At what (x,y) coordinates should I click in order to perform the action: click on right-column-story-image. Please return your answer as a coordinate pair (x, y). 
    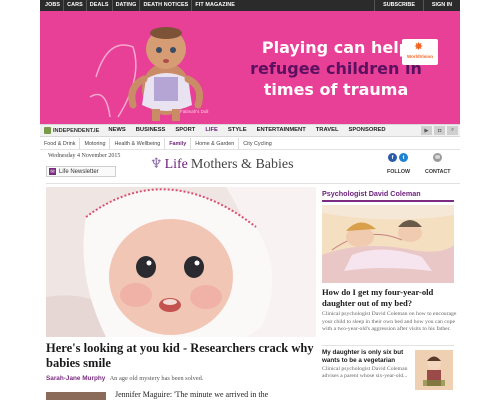
    Looking at the image, I should click on (388, 244).